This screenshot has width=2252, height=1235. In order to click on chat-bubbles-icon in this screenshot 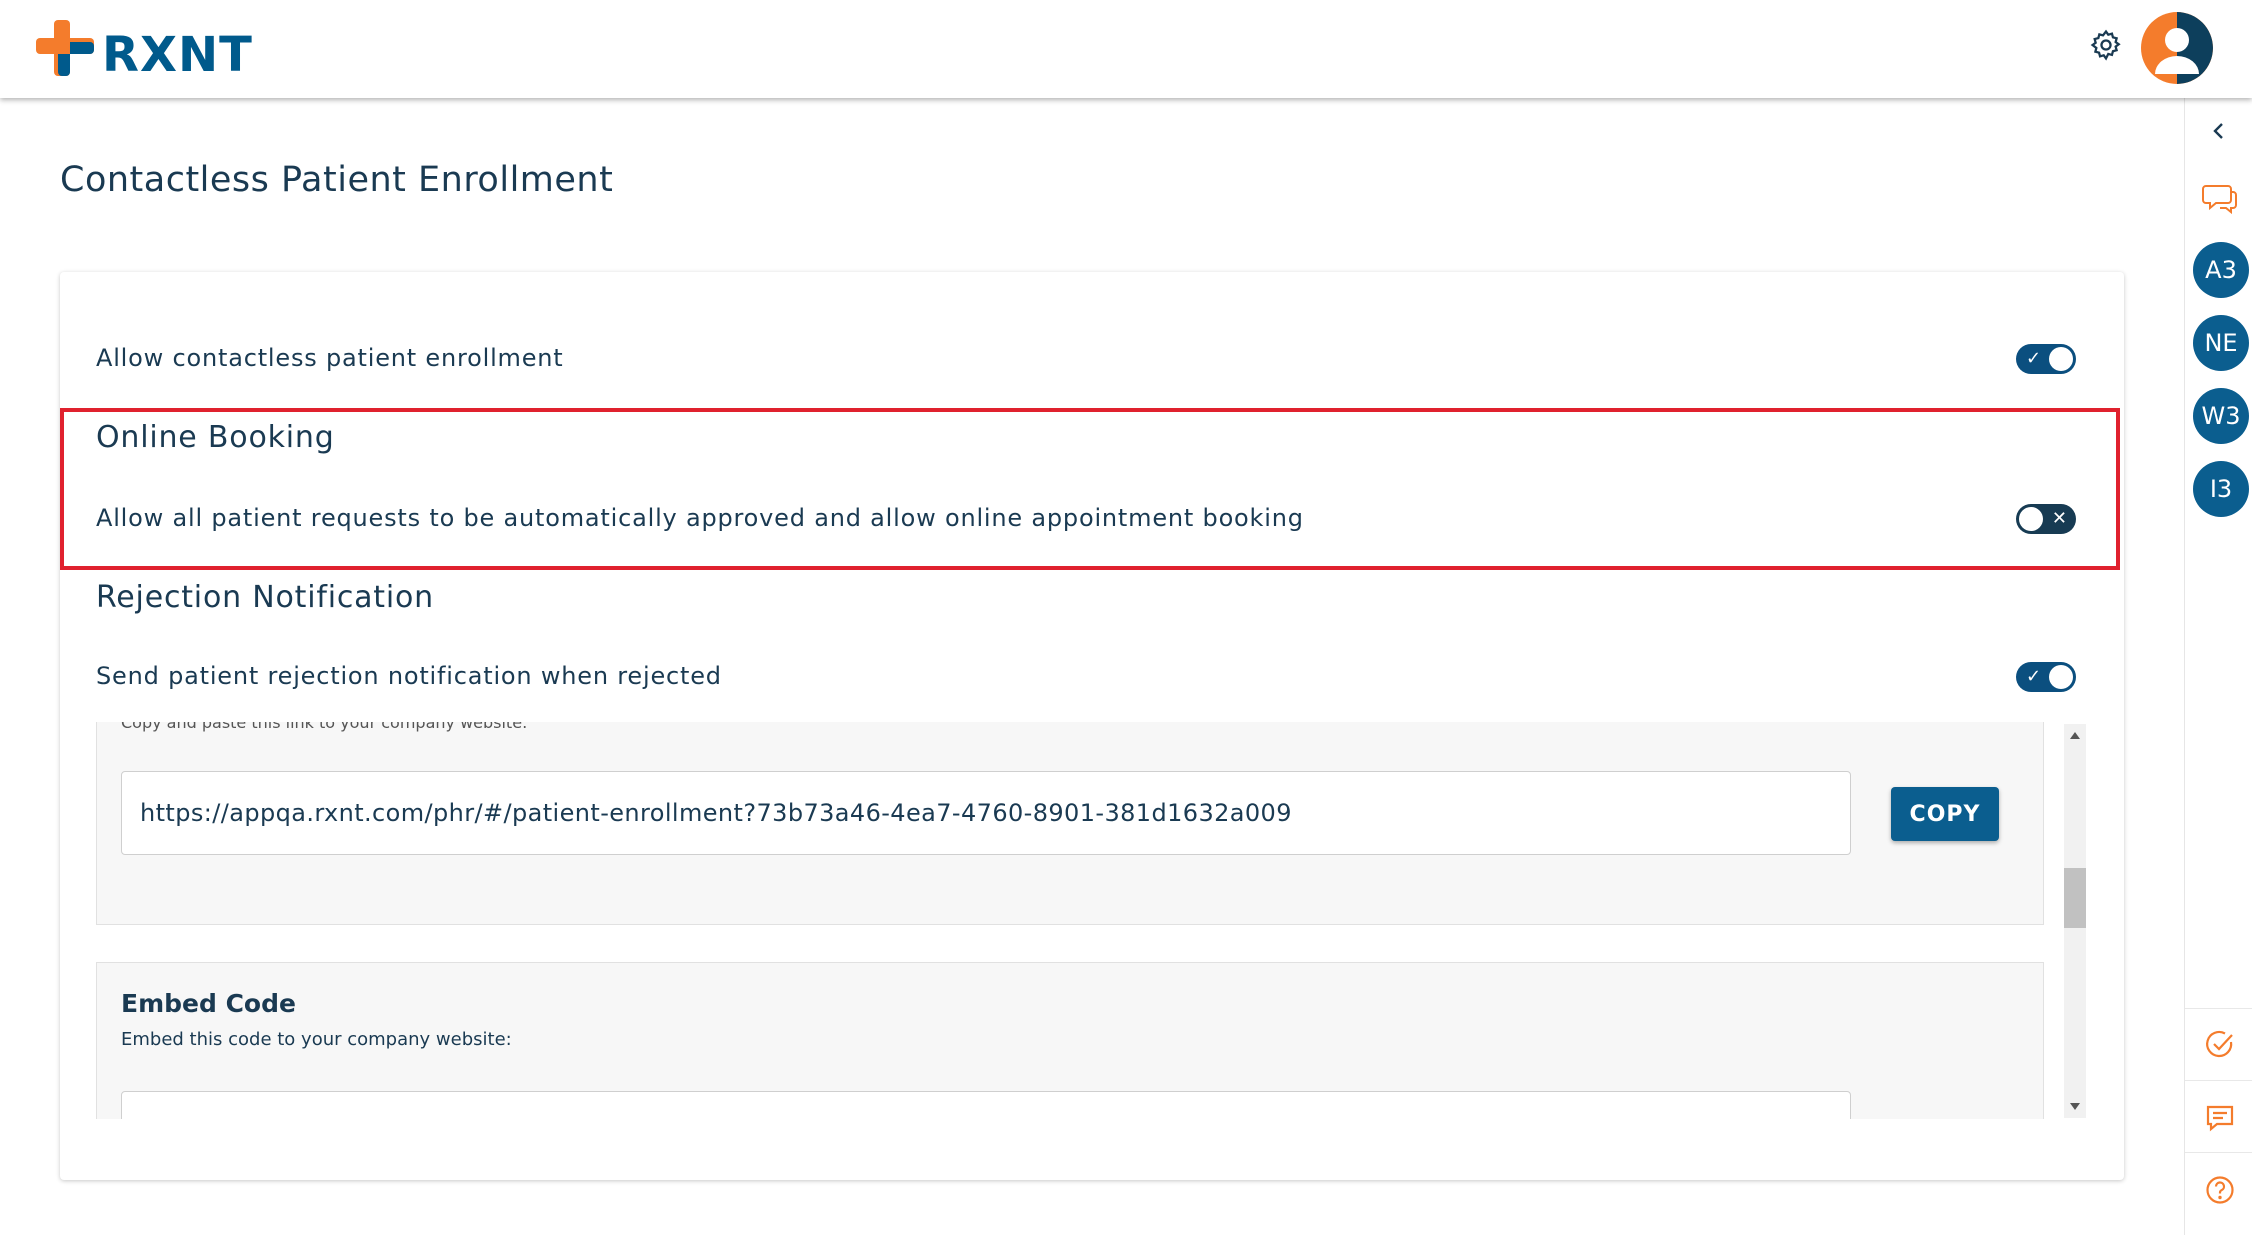, I will do `click(2220, 198)`.